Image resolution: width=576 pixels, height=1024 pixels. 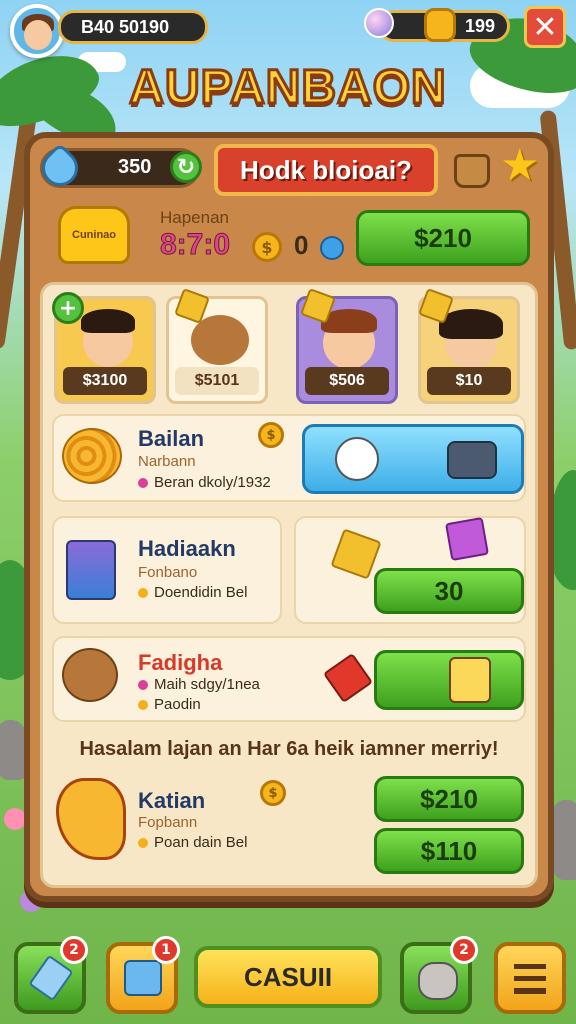 I want to click on avatar-face, so click(x=38, y=35).